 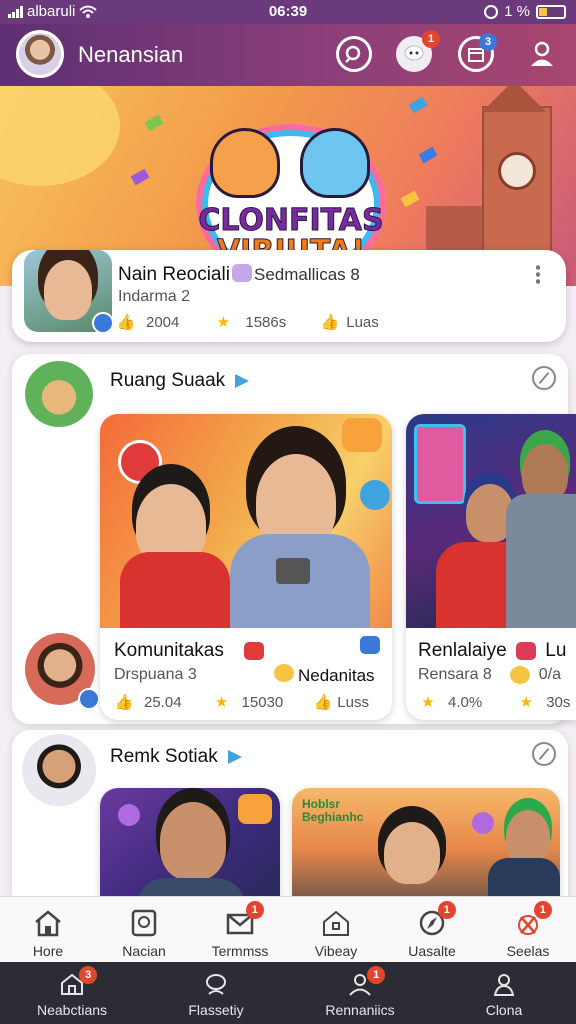 What do you see at coordinates (89, 699) in the screenshot?
I see `search-small-icon` at bounding box center [89, 699].